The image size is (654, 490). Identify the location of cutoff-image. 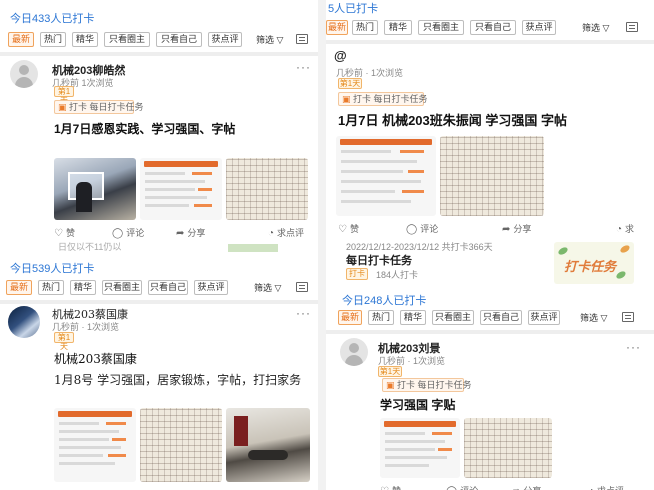
(253, 248).